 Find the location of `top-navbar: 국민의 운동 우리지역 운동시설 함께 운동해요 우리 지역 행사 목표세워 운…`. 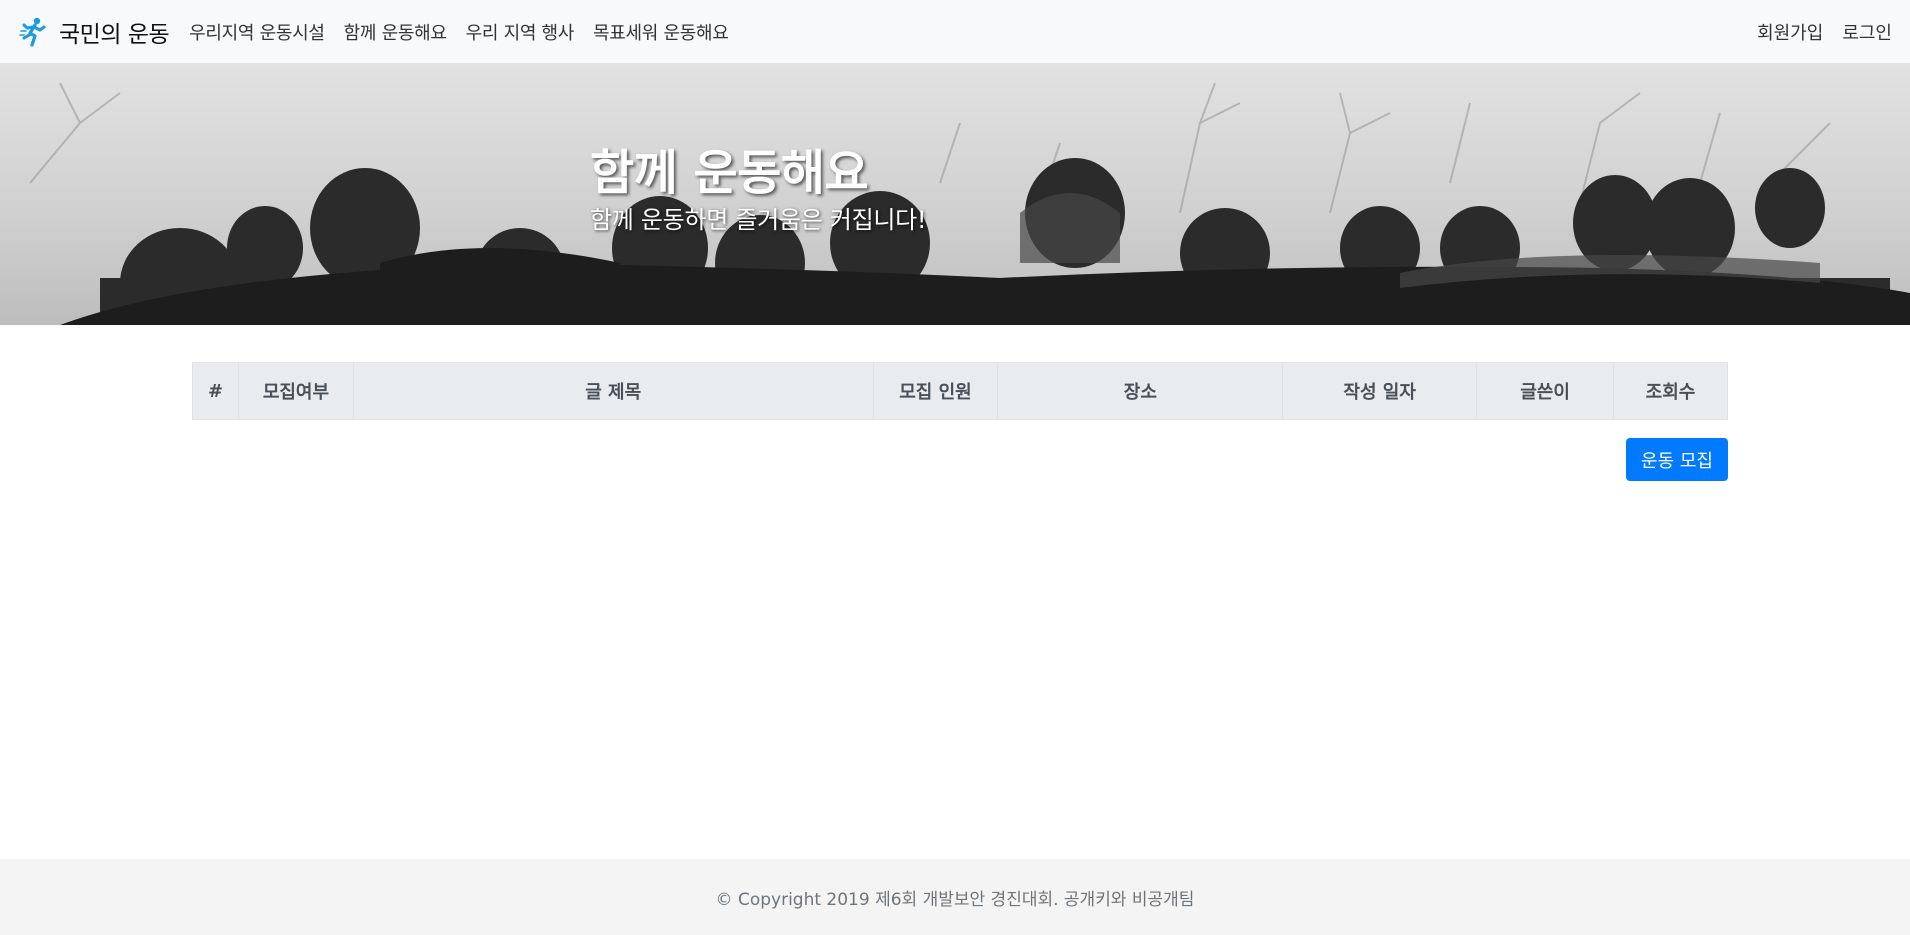

top-navbar: 국민의 운동 우리지역 운동시설 함께 운동해요 우리 지역 행사 목표세워 운… is located at coordinates (955, 31).